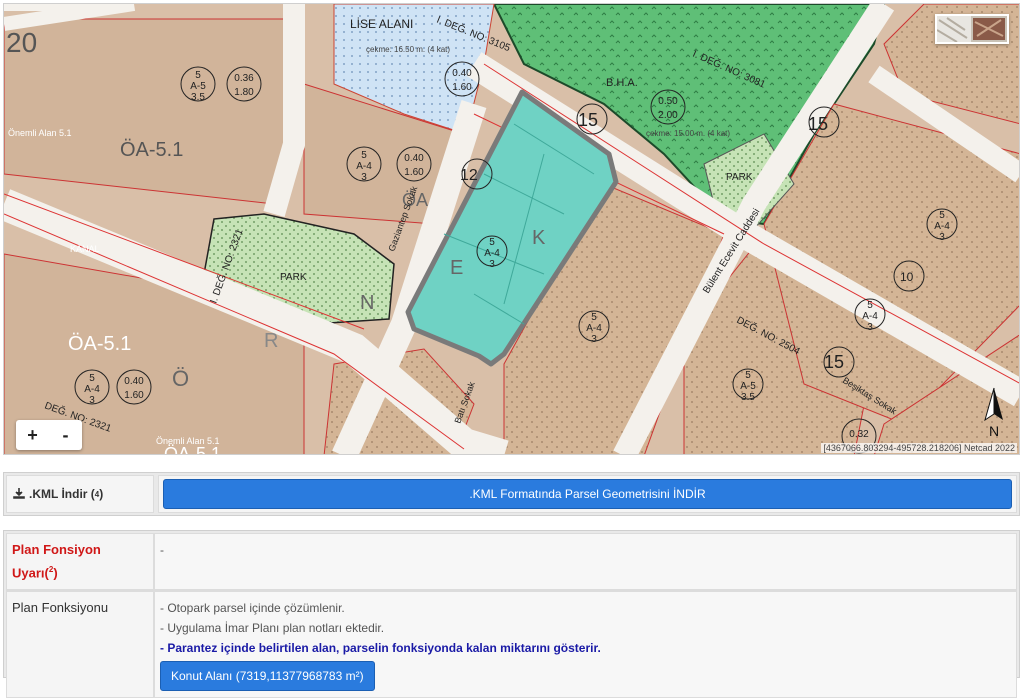 The width and height of the screenshot is (1022, 698). Describe the element at coordinates (622, 83) in the screenshot. I see `label-bha: B.H.A.` at that location.